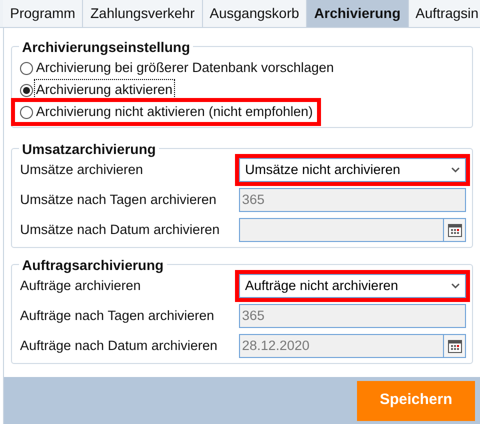 The height and width of the screenshot is (424, 480). What do you see at coordinates (119, 199) in the screenshot?
I see `field-label: Umsätze nach Tagen archivieren` at bounding box center [119, 199].